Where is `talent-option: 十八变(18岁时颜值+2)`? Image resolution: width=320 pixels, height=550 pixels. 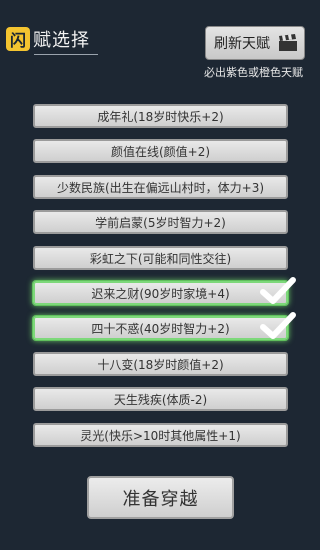 talent-option: 十八变(18岁时颜值+2) is located at coordinates (160, 364).